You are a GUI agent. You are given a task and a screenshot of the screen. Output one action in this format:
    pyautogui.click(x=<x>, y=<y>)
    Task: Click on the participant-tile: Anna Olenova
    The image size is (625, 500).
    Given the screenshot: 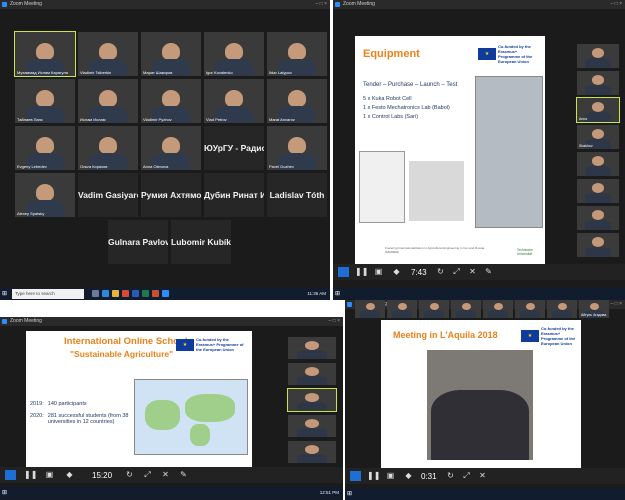 What is the action you would take?
    pyautogui.click(x=171, y=148)
    